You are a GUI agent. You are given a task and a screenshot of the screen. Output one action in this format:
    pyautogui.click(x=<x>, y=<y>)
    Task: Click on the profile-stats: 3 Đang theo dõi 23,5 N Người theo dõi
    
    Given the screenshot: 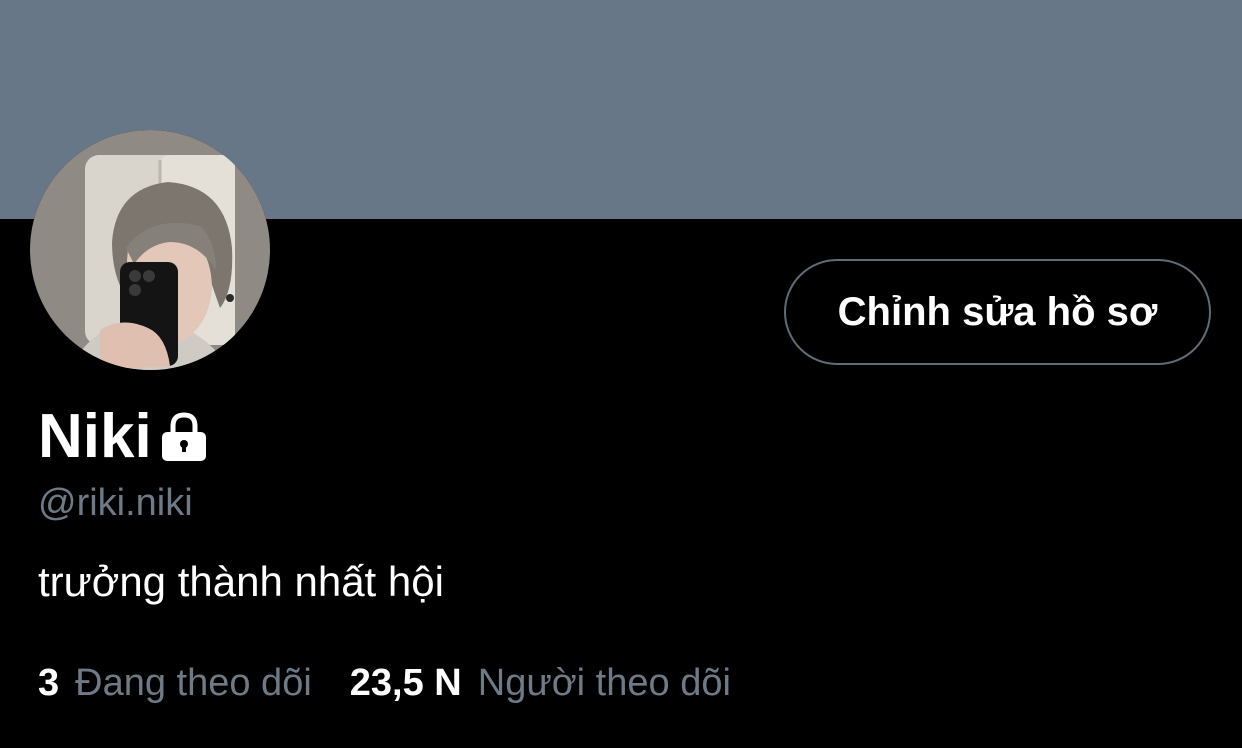 What is the action you would take?
    pyautogui.click(x=384, y=683)
    